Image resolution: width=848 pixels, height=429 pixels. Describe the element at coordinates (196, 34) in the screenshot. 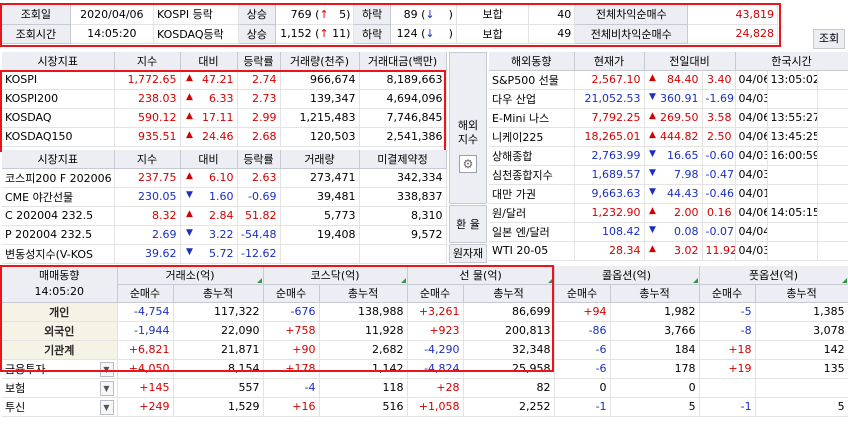

I see `kosdaq-label: KOSDAQ등락` at that location.